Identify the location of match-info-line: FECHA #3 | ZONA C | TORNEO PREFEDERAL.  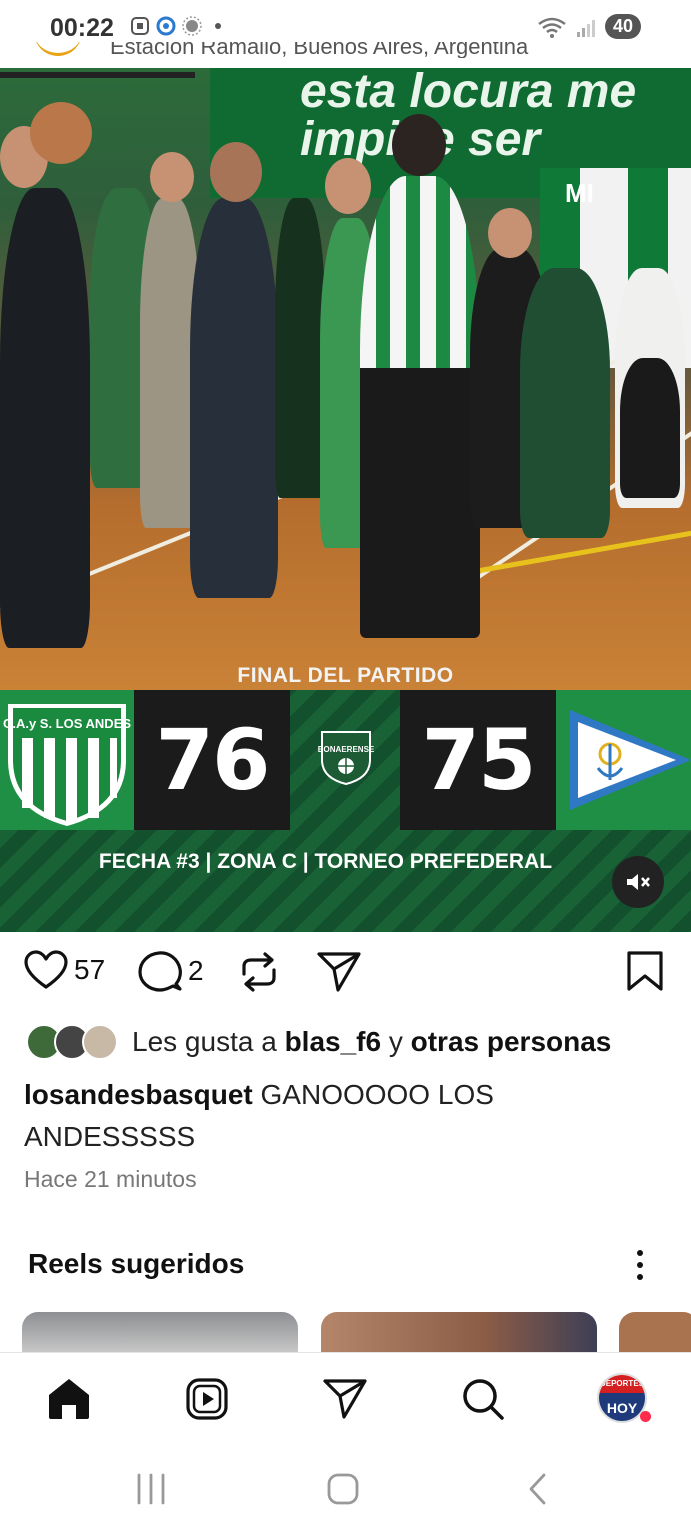
(325, 861).